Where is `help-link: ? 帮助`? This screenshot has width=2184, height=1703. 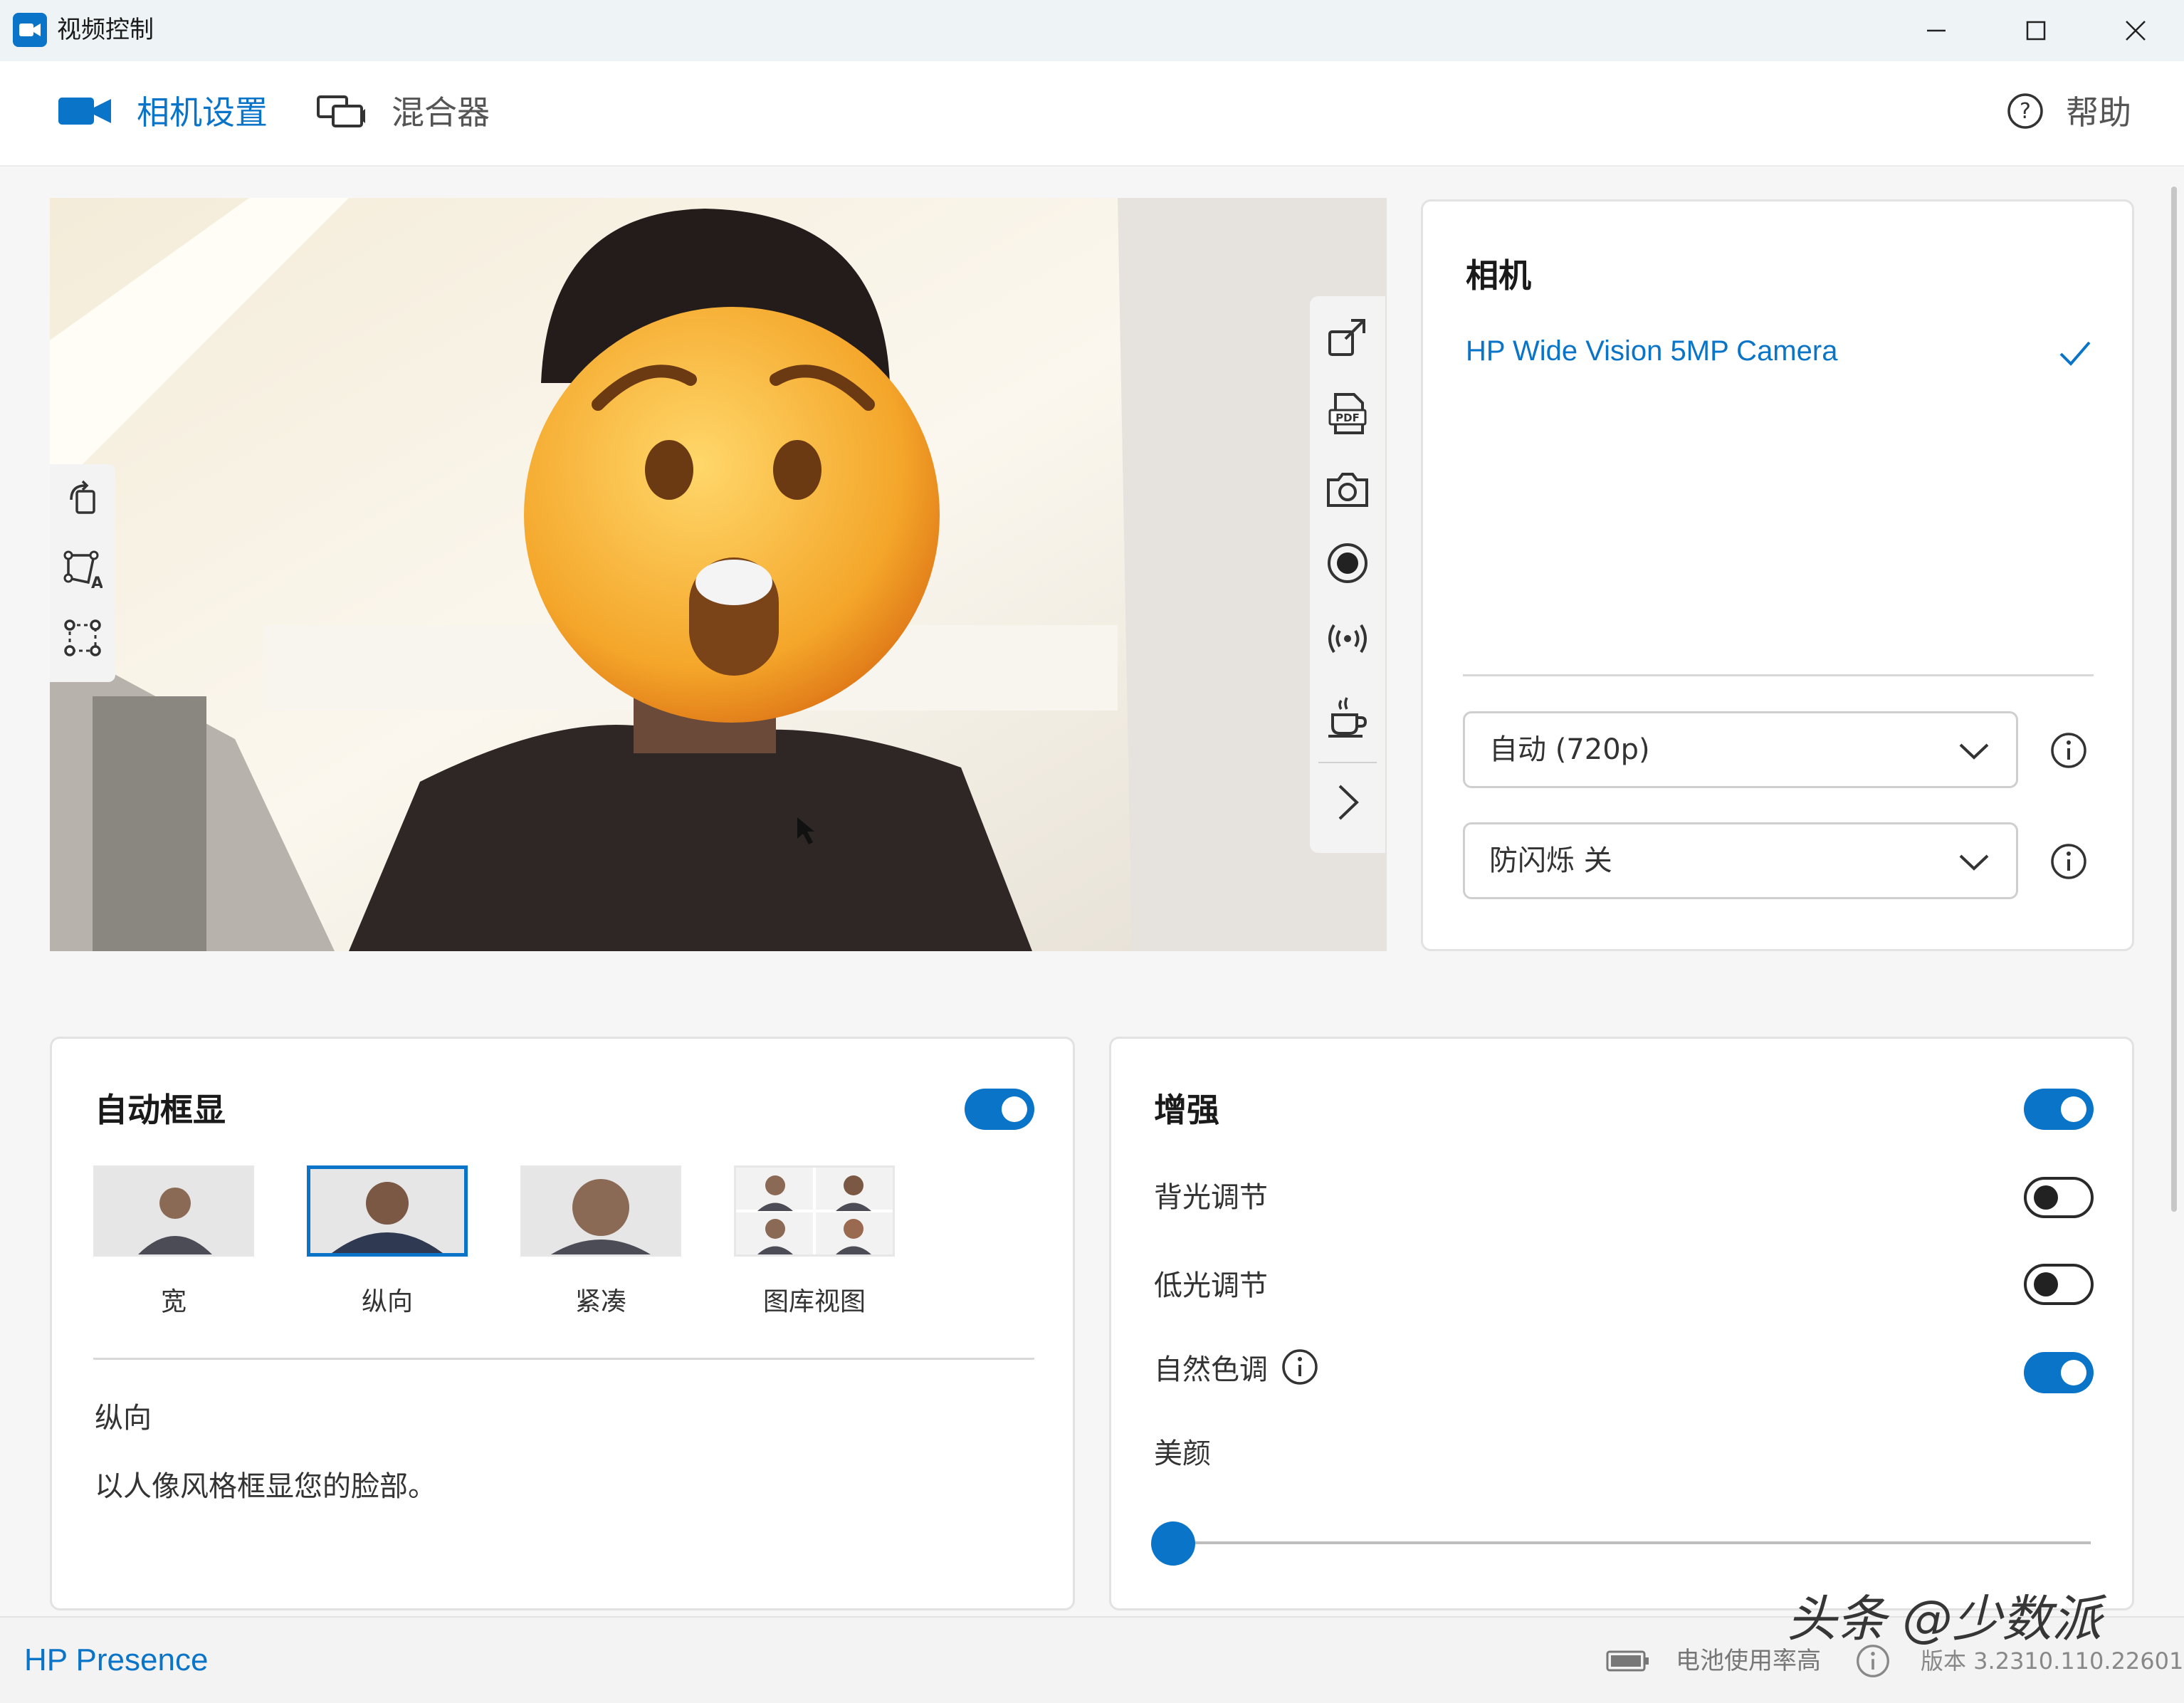
help-link: ? 帮助 is located at coordinates (2068, 113).